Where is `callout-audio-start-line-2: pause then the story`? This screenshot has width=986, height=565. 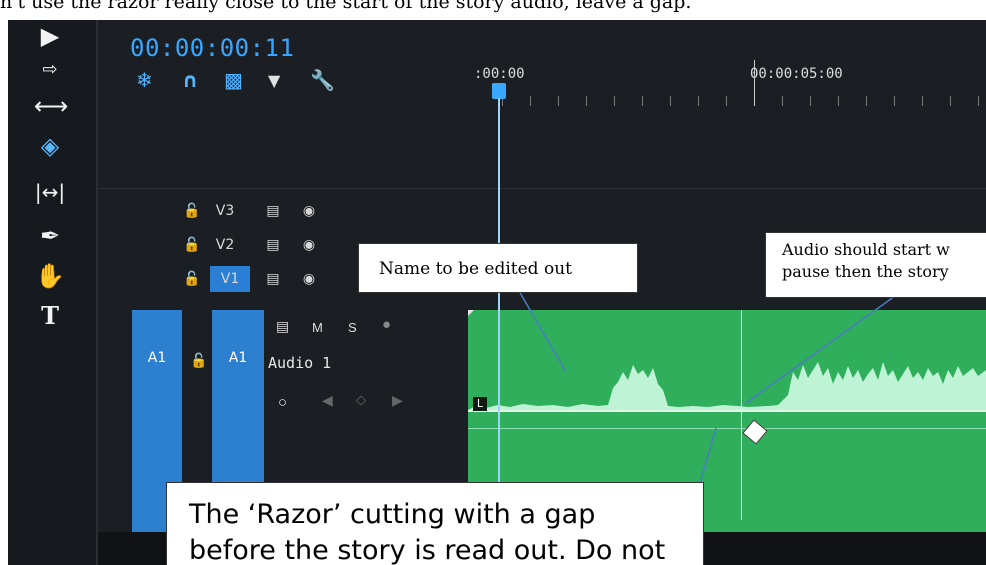 callout-audio-start-line-2: pause then the story is located at coordinates (865, 271).